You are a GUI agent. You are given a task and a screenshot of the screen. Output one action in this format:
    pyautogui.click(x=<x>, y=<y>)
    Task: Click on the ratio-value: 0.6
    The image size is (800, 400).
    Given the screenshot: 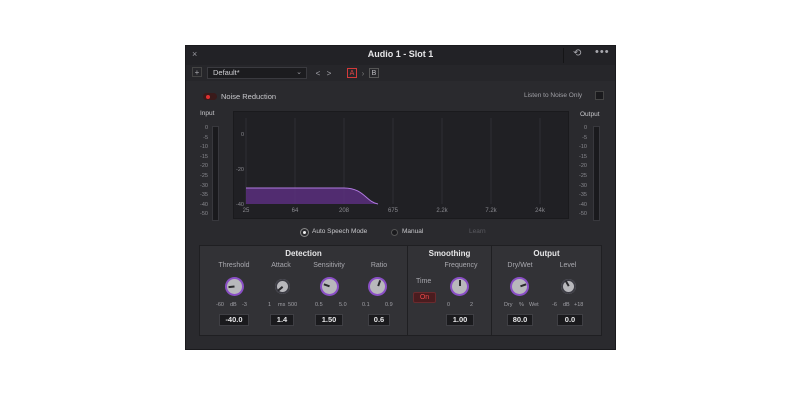 What is the action you would take?
    pyautogui.click(x=379, y=320)
    